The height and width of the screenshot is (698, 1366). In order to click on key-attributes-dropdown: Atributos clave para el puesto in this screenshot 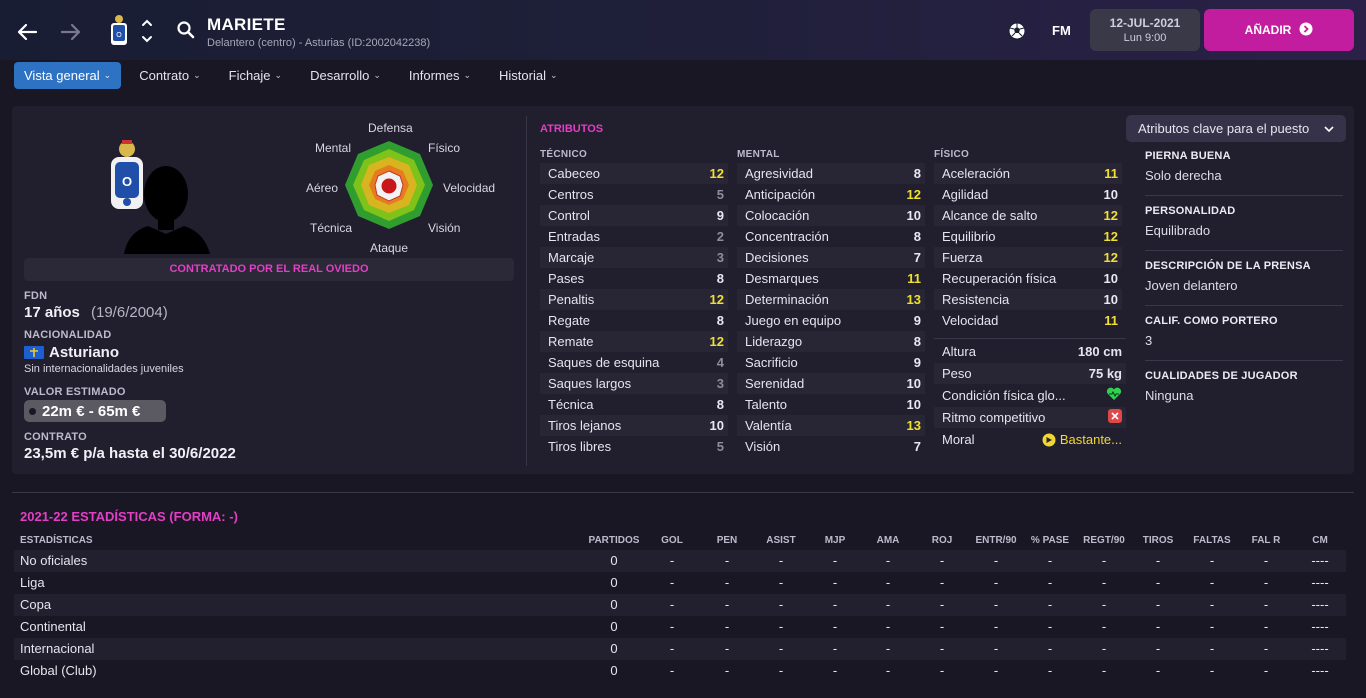, I will do `click(1236, 128)`.